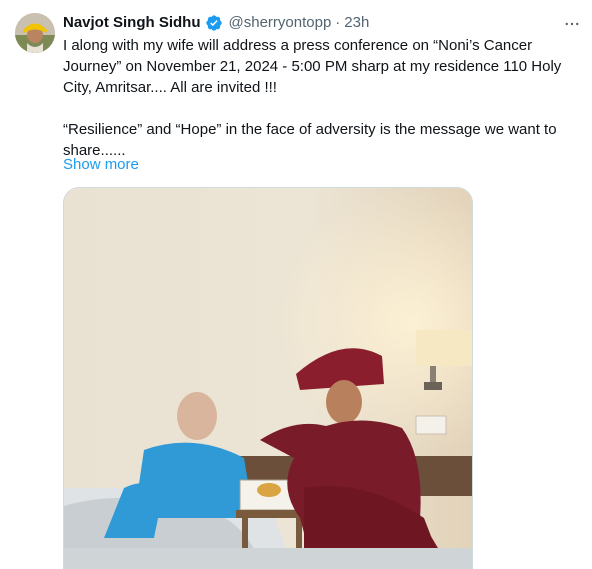  I want to click on verified-badge-icon, so click(214, 23).